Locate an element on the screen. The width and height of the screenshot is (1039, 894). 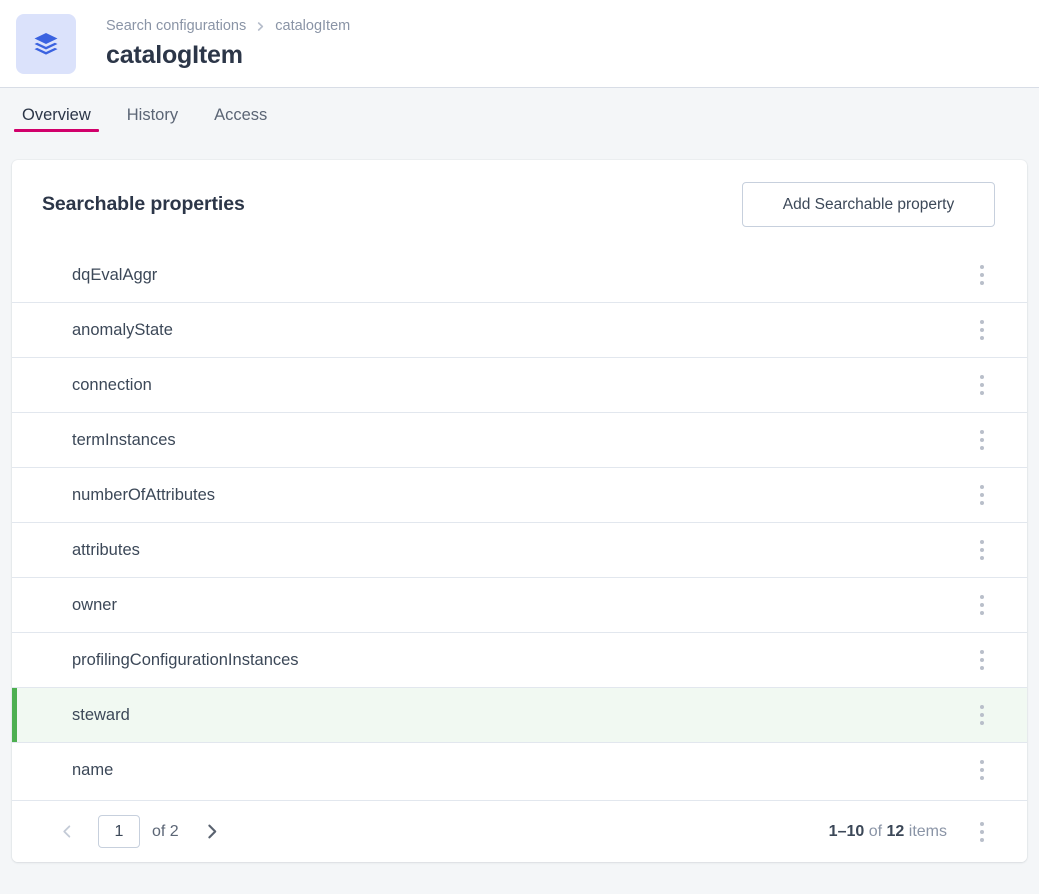
table-row: name is located at coordinates (519, 769).